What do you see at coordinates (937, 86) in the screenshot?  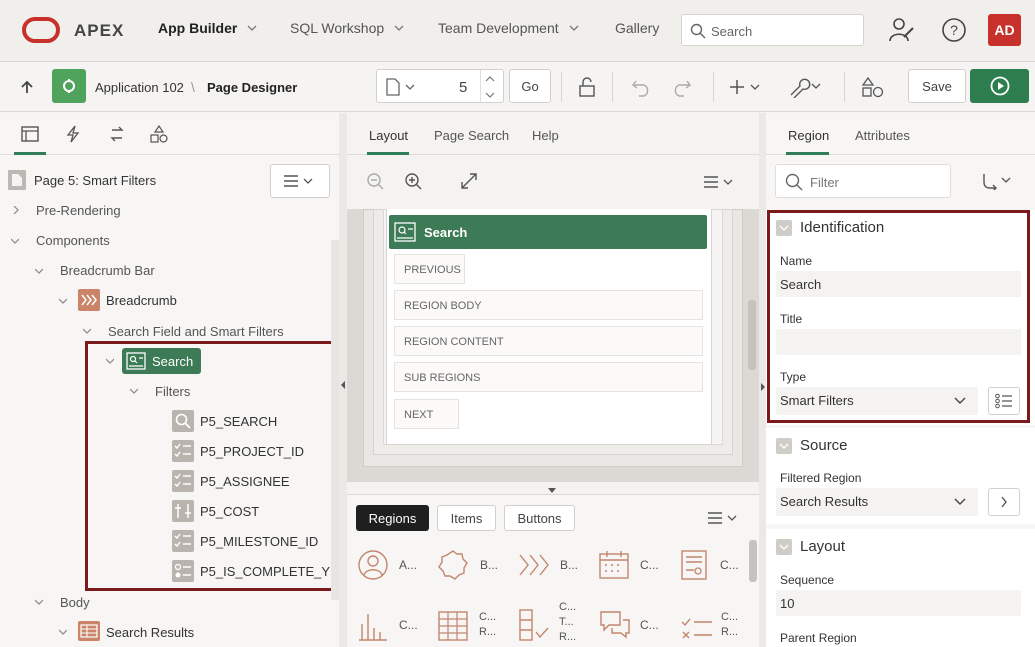 I see `save-button: Save` at bounding box center [937, 86].